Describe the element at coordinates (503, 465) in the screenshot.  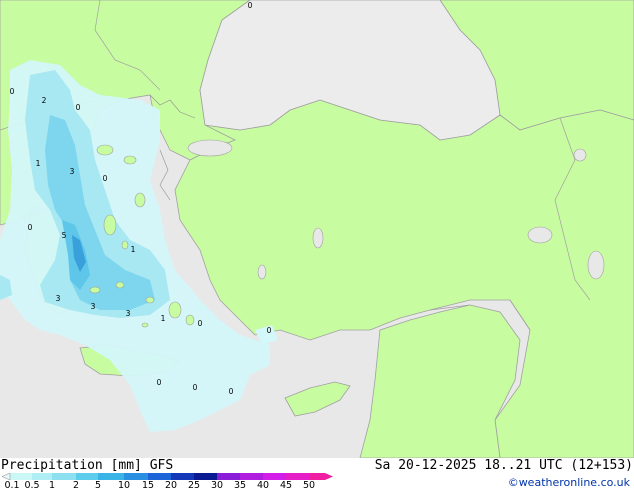
I see `valid-time: Sa 20-12-2025 18..21 UTC (12+153)` at that location.